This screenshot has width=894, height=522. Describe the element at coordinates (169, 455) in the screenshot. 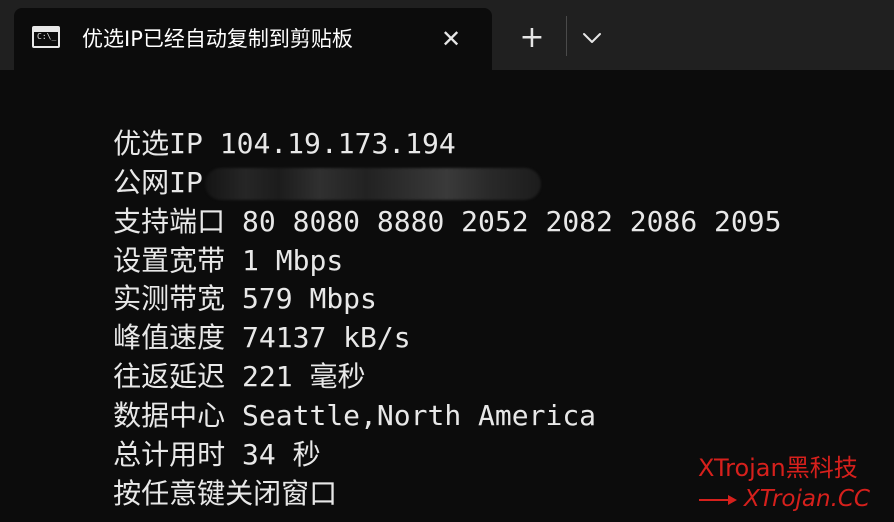

I see `label-total-time: 总计用时` at that location.